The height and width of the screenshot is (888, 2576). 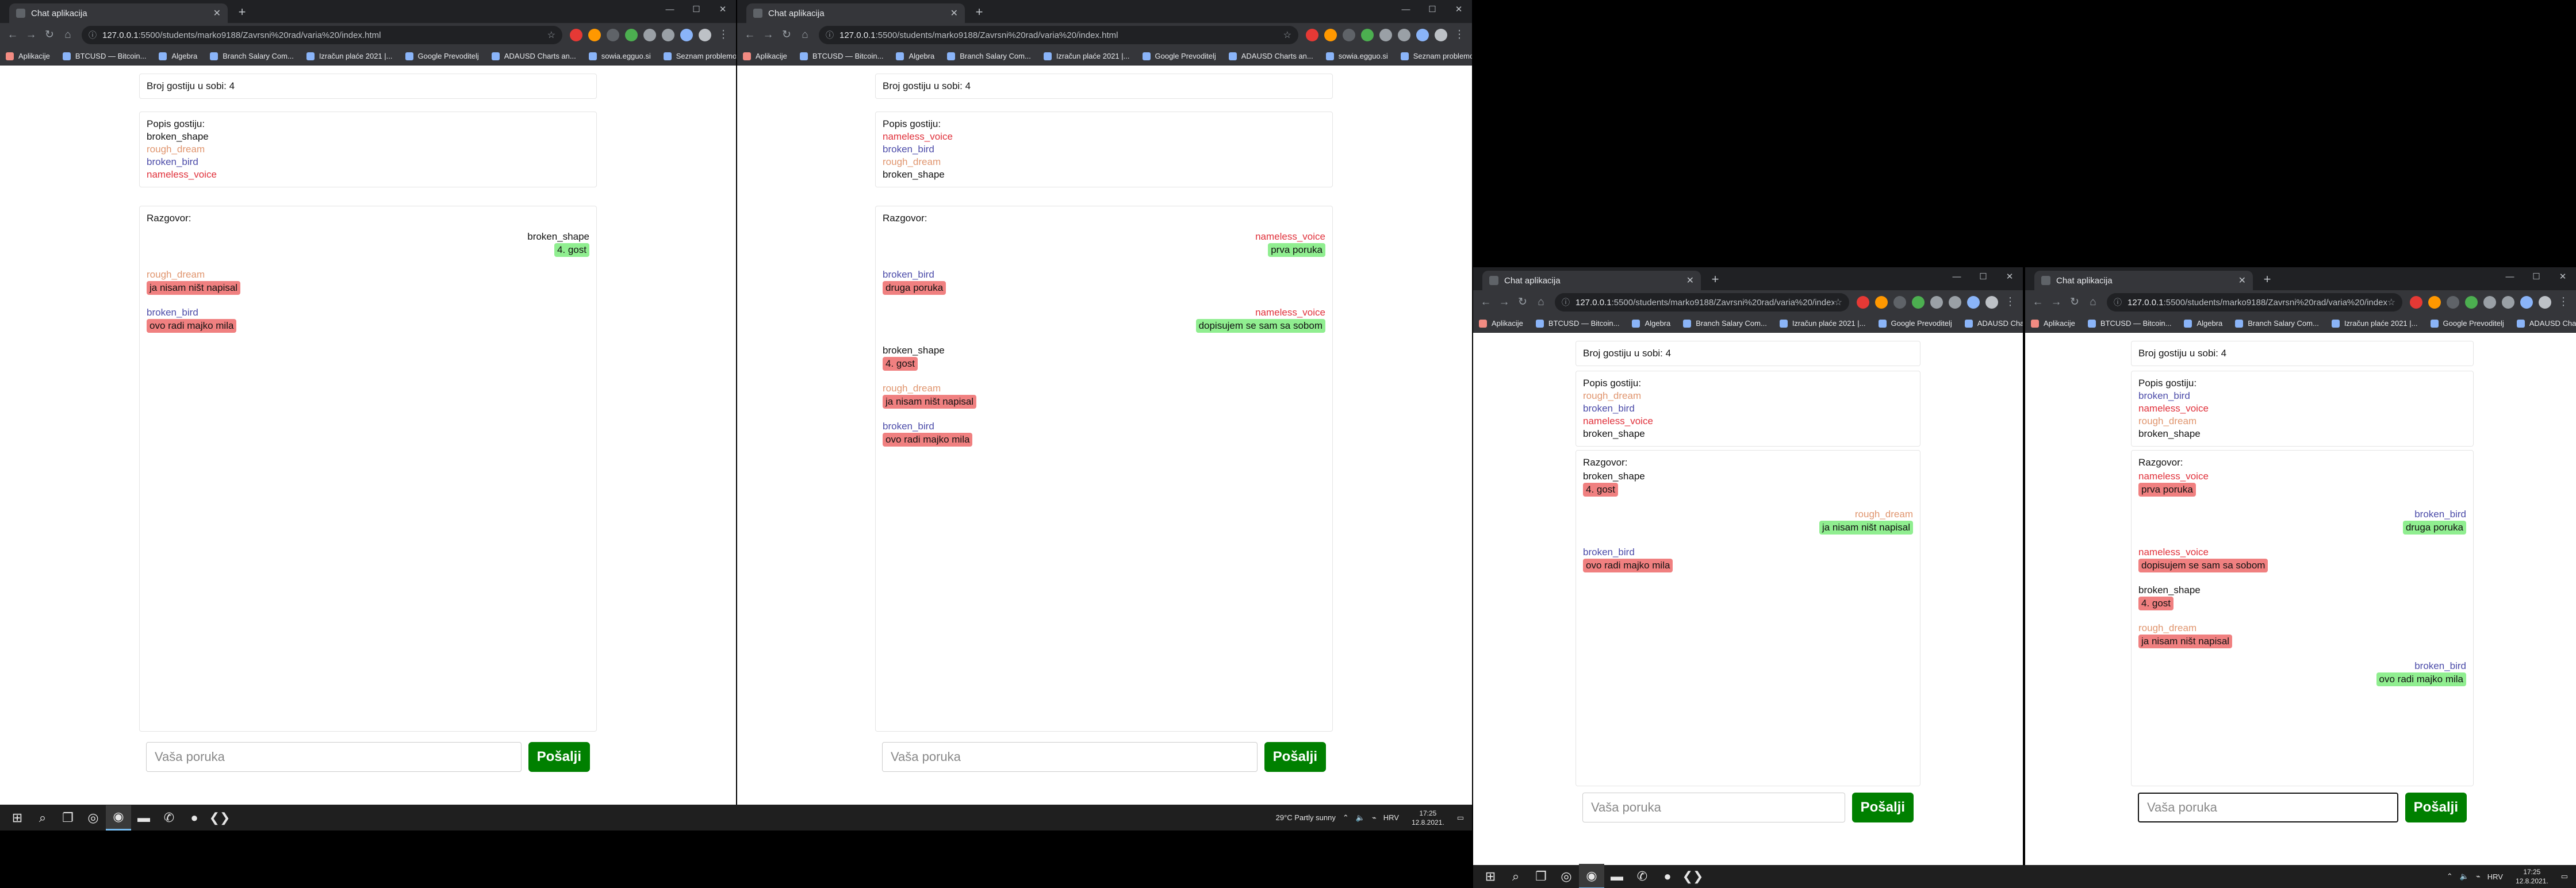 What do you see at coordinates (194, 818) in the screenshot?
I see `github-icon: ●` at bounding box center [194, 818].